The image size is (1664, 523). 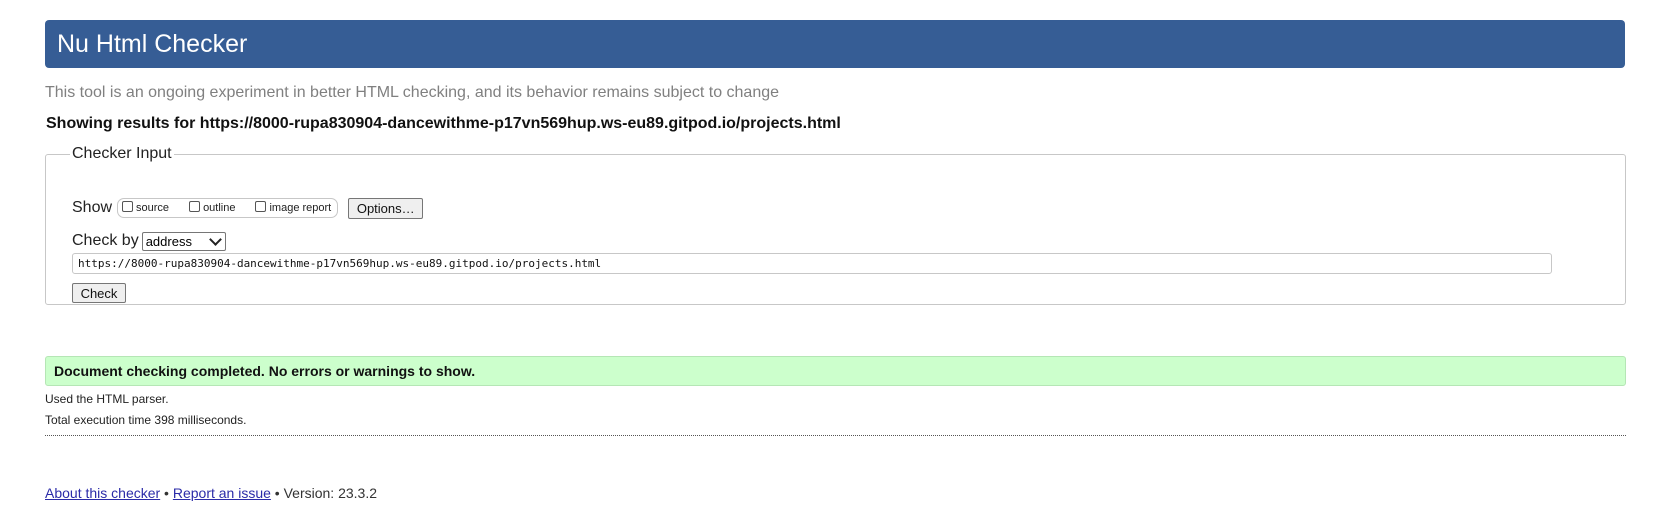 I want to click on outline-checkbox, so click(x=195, y=206).